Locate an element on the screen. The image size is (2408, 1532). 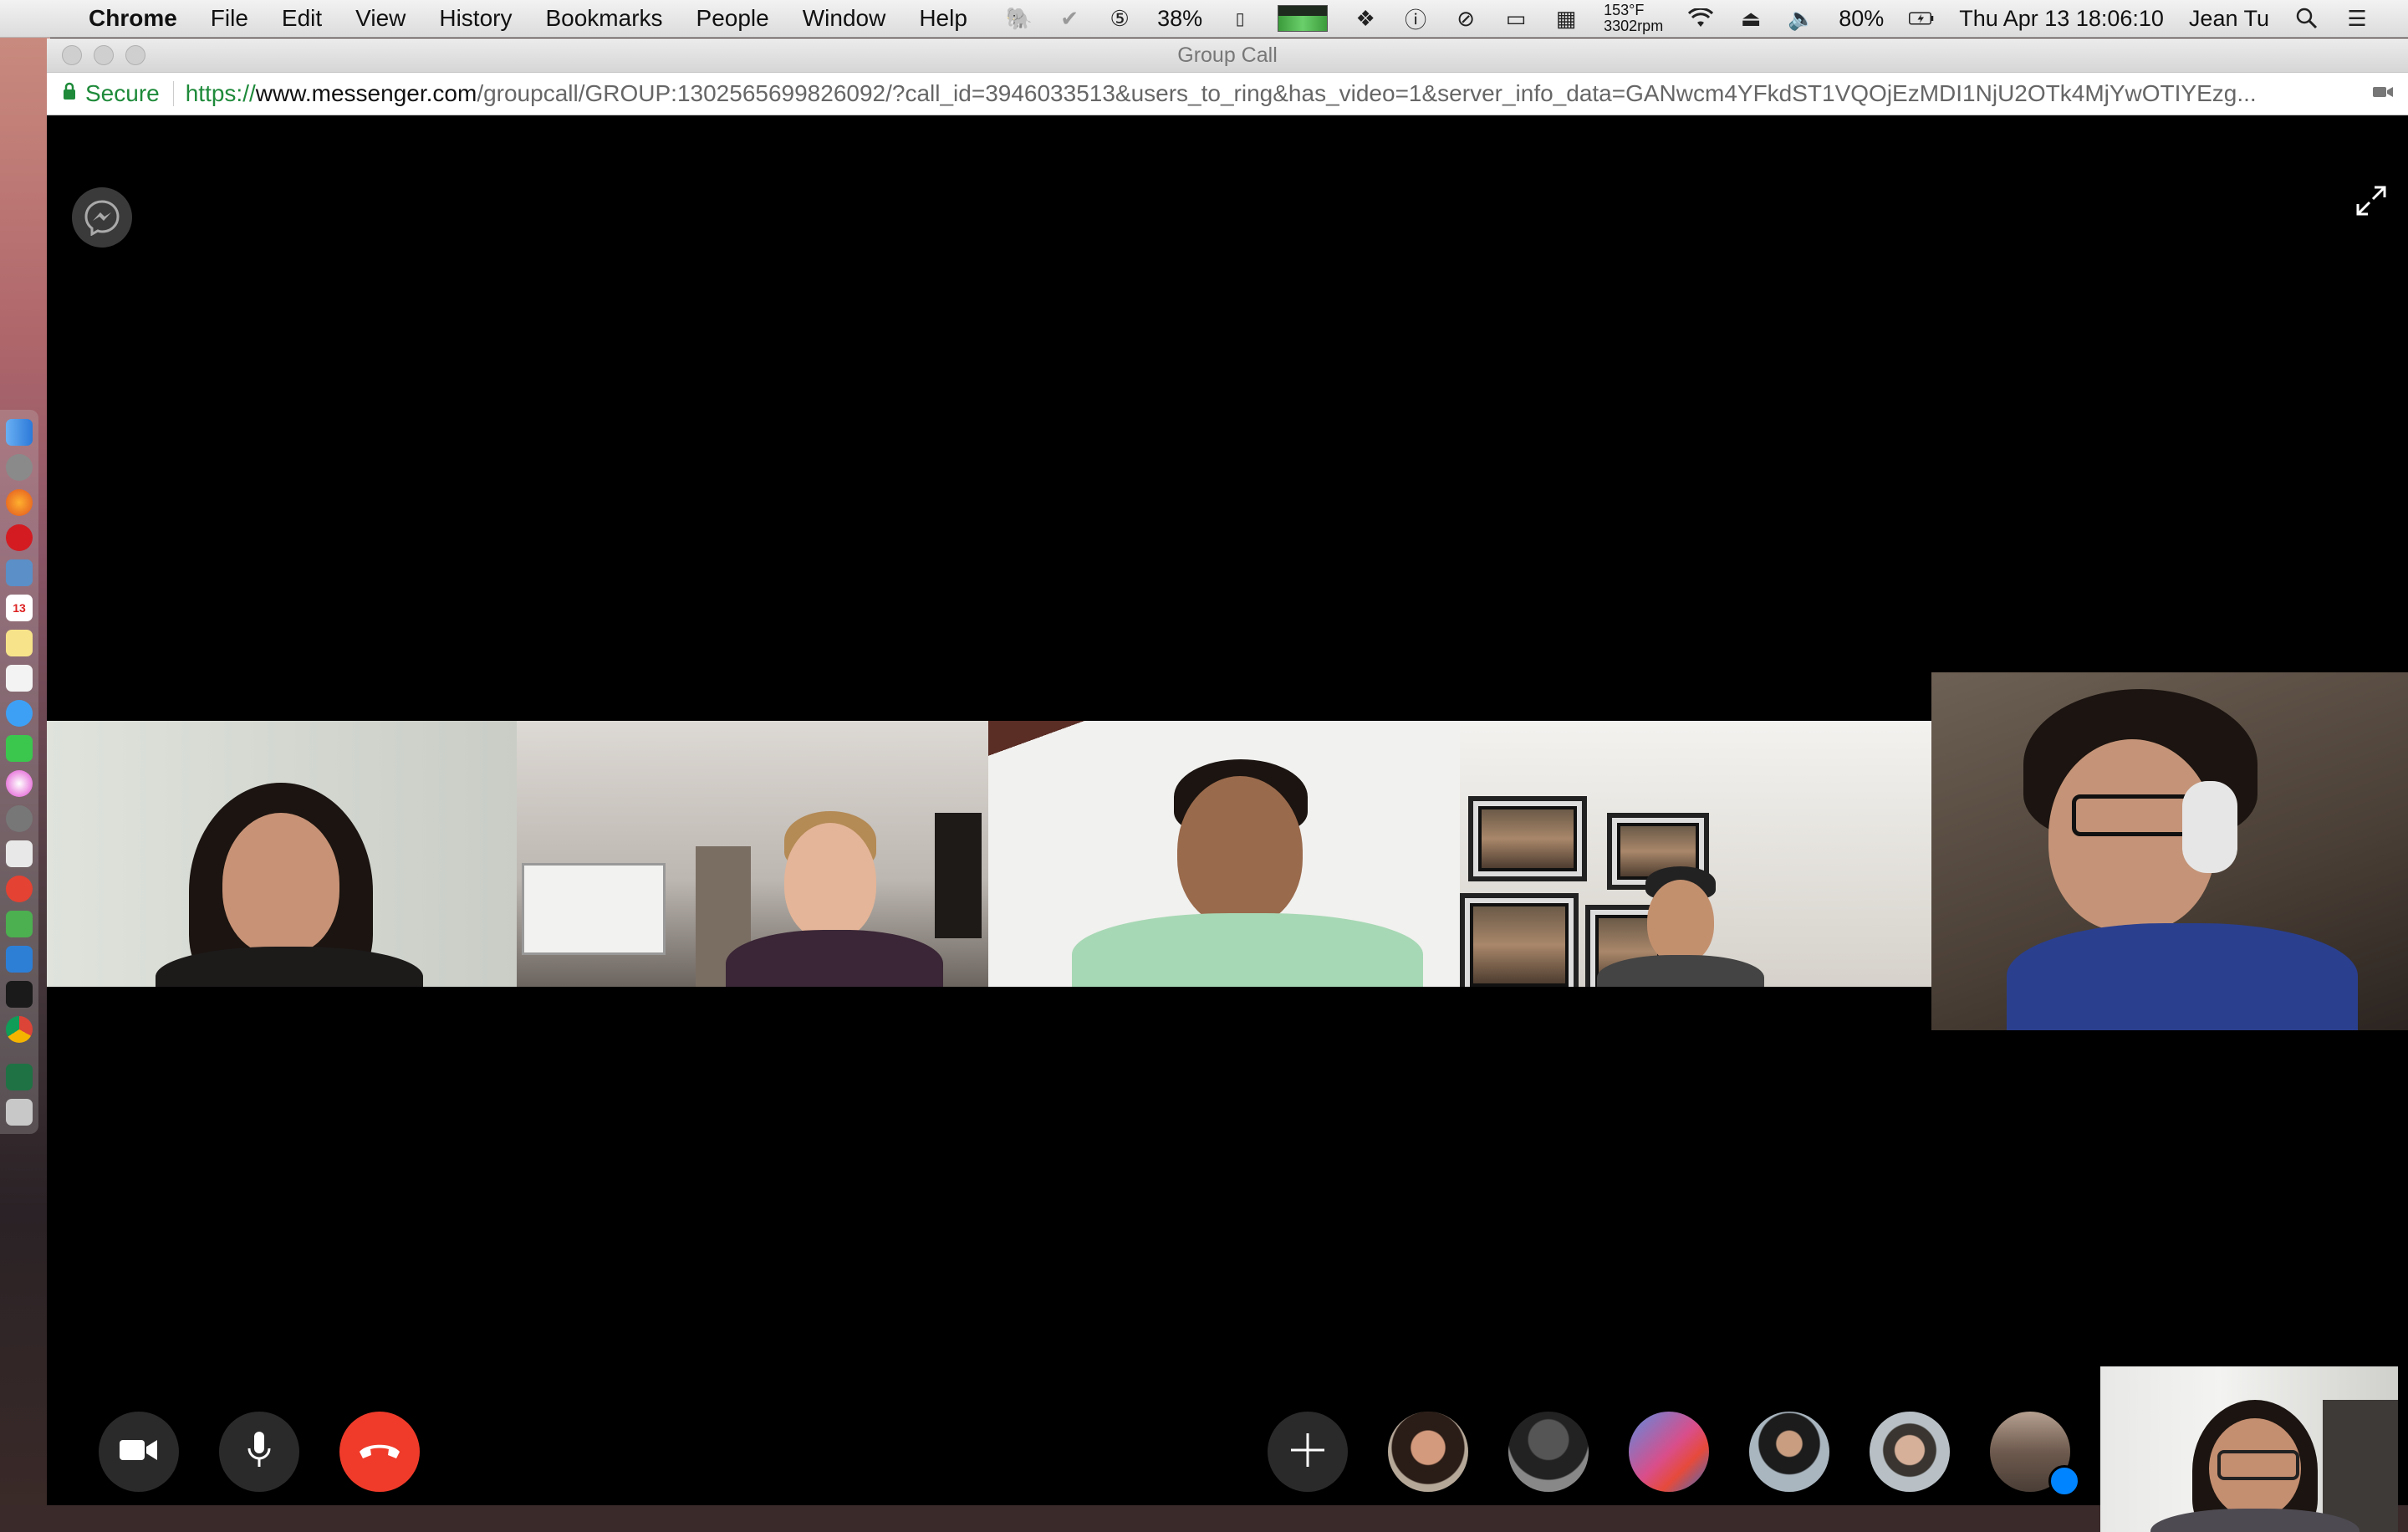
notes-icon is located at coordinates (19, 643).